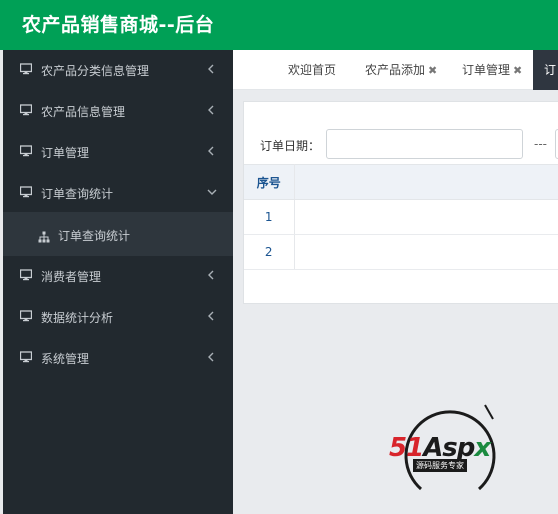 This screenshot has height=514, width=558. Describe the element at coordinates (77, 318) in the screenshot. I see `sidebar-item-label: 数据统计分析` at that location.